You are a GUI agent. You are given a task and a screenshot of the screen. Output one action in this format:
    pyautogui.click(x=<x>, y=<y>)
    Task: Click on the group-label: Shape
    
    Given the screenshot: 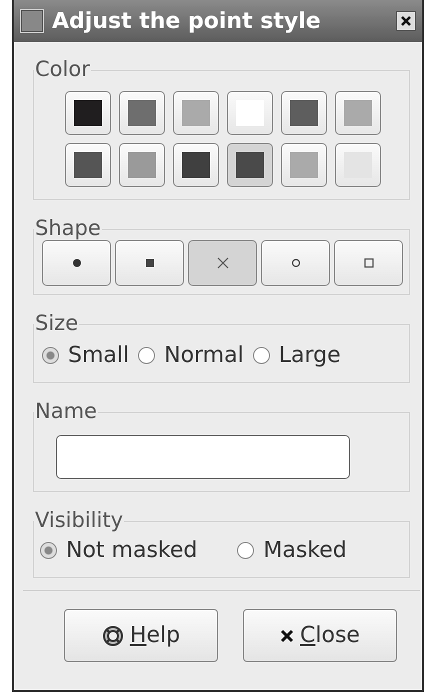 What is the action you would take?
    pyautogui.click(x=68, y=228)
    